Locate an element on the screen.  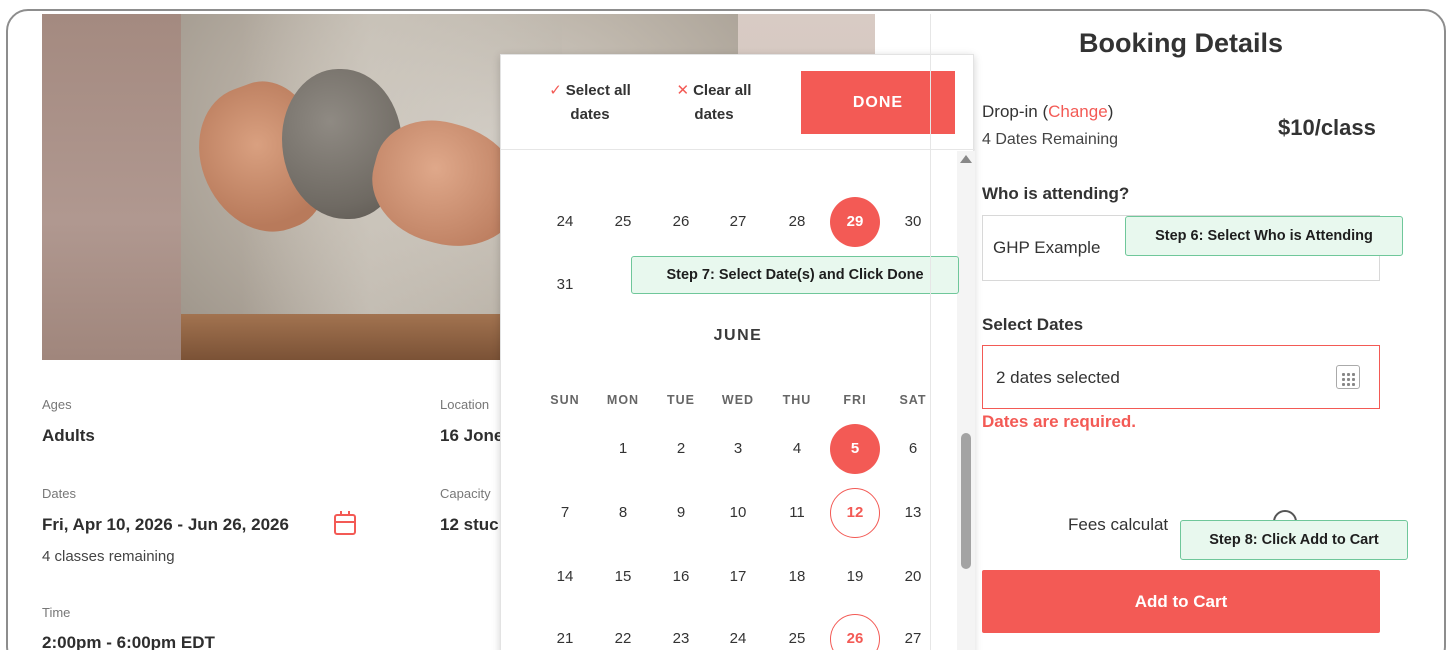
weekday-label: FRI is located at coordinates (855, 400).